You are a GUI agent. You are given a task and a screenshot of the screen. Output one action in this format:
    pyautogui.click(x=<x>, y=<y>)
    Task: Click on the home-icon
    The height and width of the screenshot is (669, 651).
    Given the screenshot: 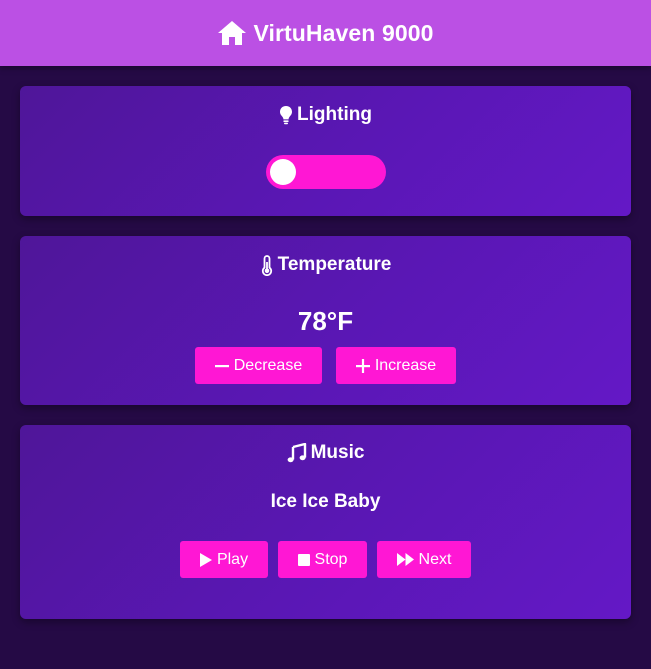 What is the action you would take?
    pyautogui.click(x=232, y=33)
    